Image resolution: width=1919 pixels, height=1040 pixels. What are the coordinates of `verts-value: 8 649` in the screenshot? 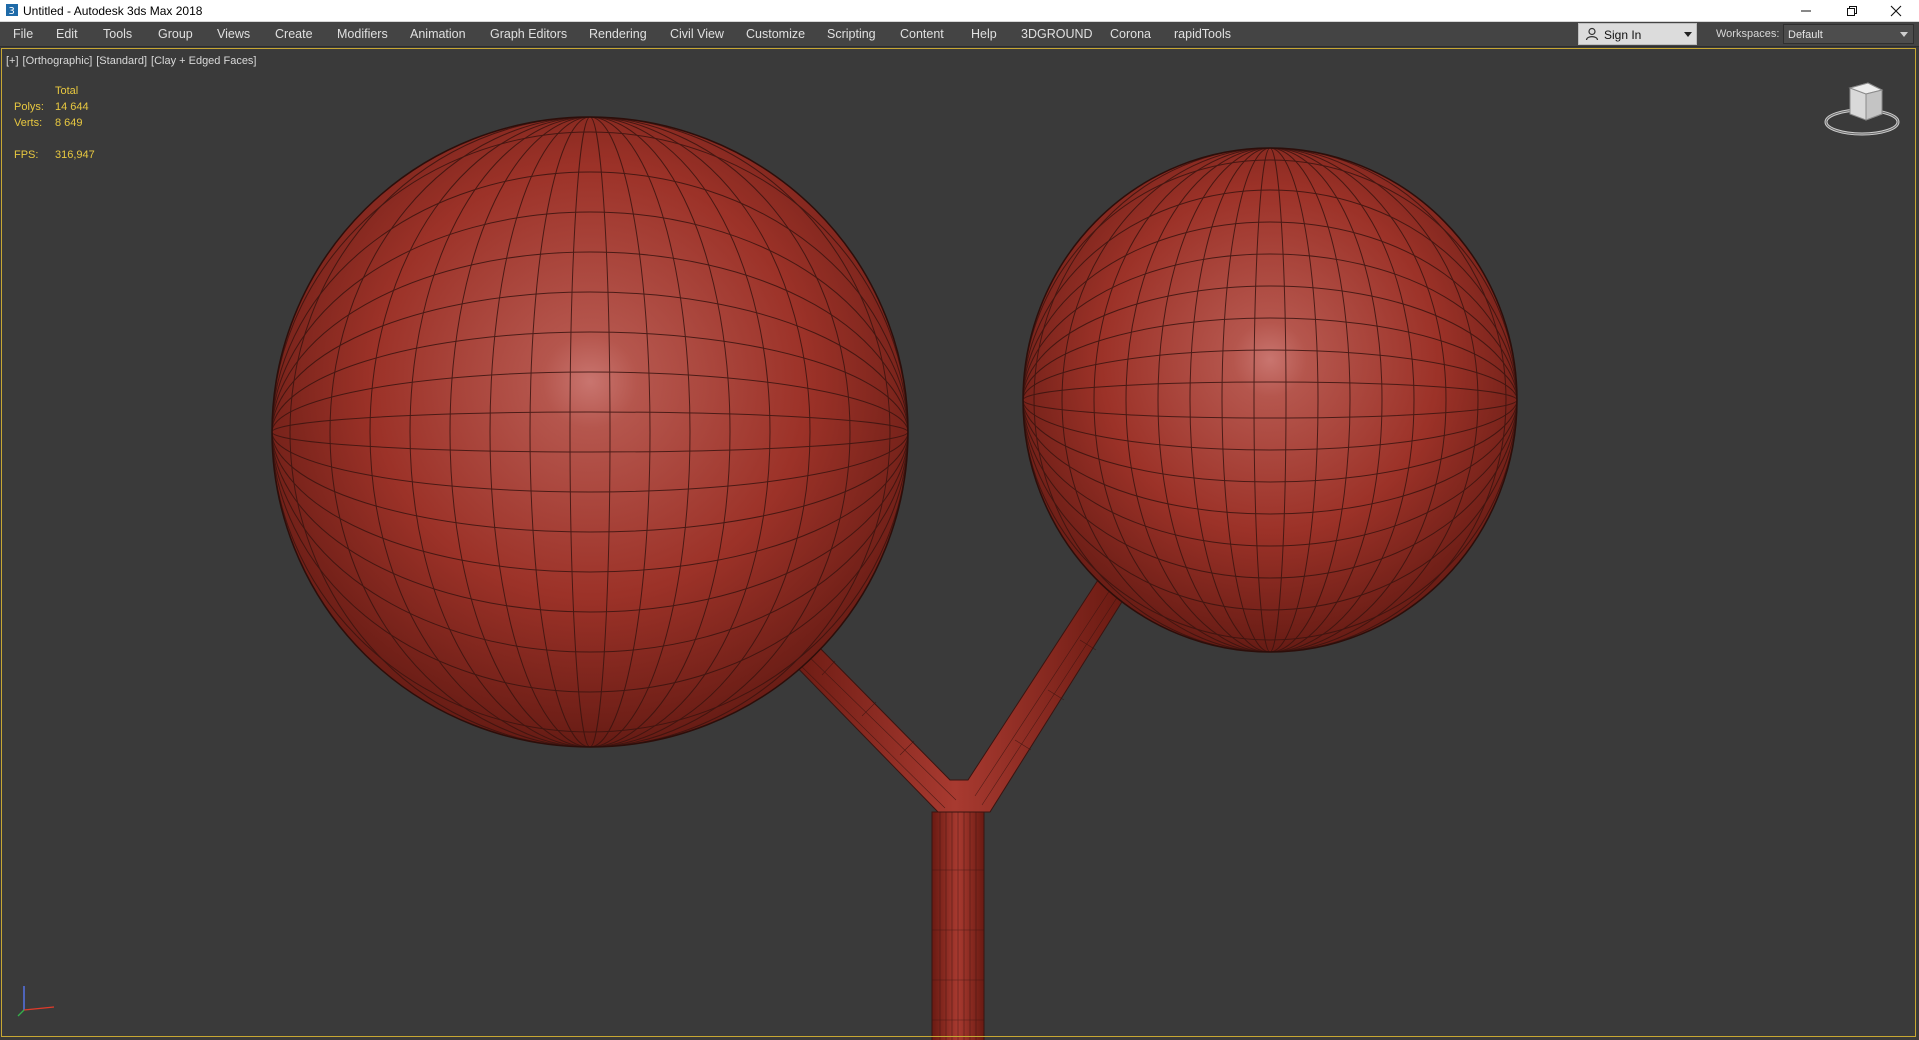 It's located at (69, 123).